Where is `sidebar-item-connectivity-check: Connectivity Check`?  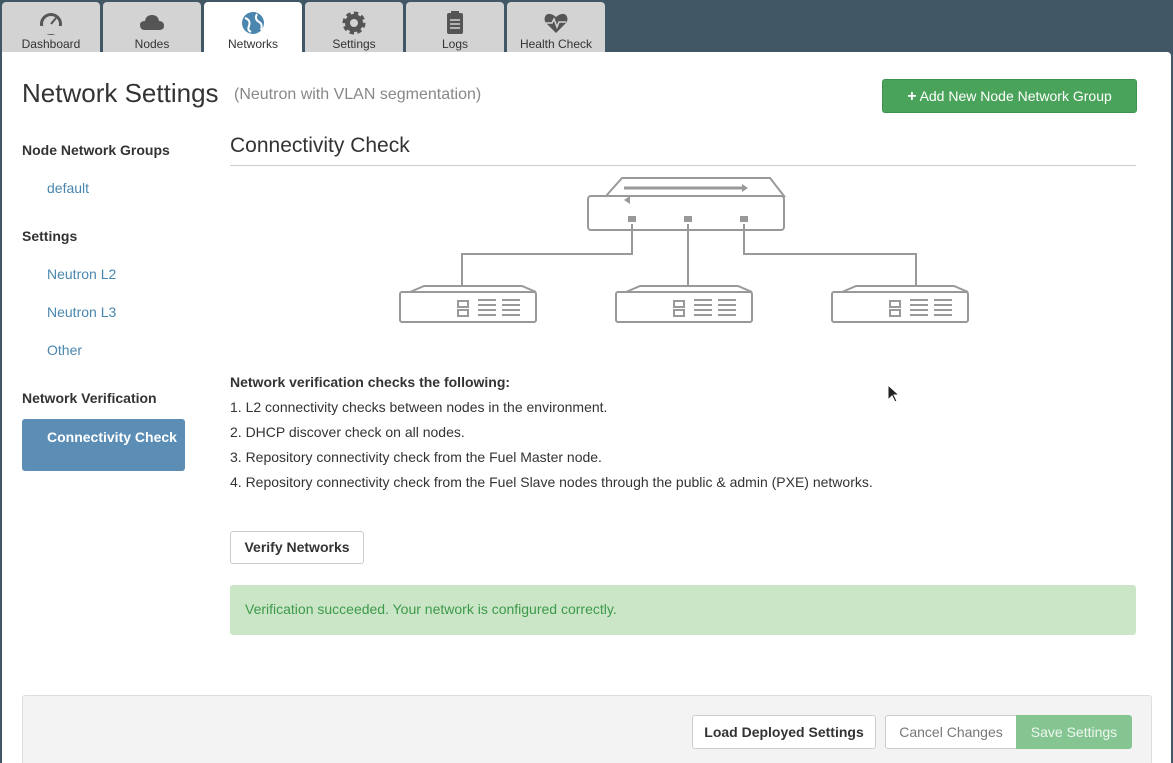 sidebar-item-connectivity-check: Connectivity Check is located at coordinates (103, 445).